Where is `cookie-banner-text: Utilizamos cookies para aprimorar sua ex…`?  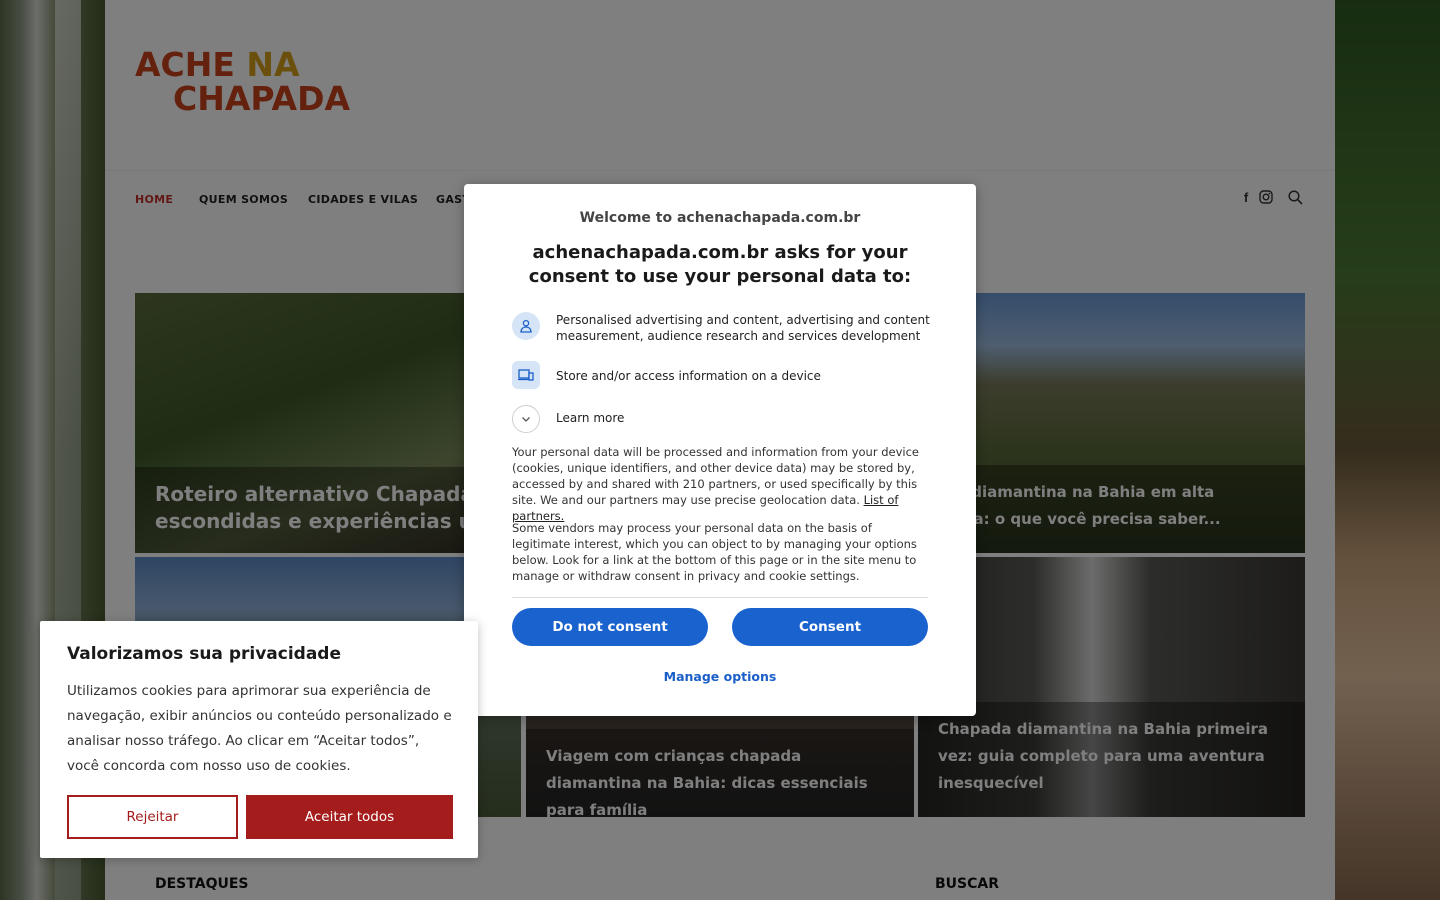
cookie-banner-text: Utilizamos cookies para aprimorar sua ex… is located at coordinates (259, 728).